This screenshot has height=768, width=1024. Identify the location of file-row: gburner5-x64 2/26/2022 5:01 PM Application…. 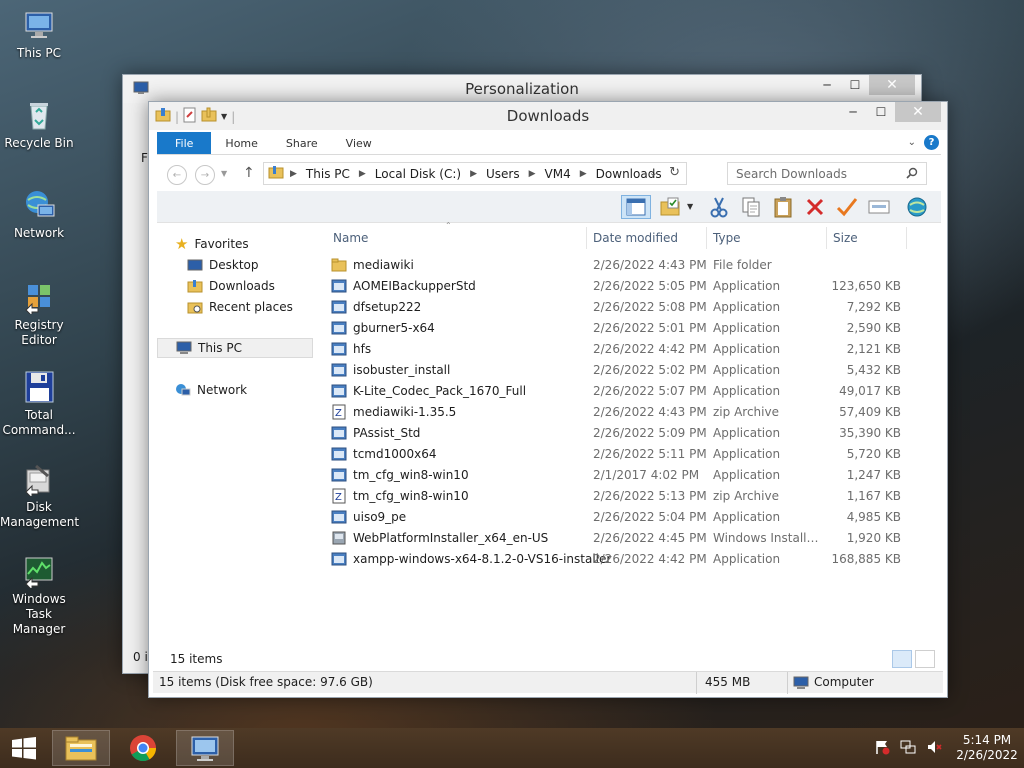
(634, 328).